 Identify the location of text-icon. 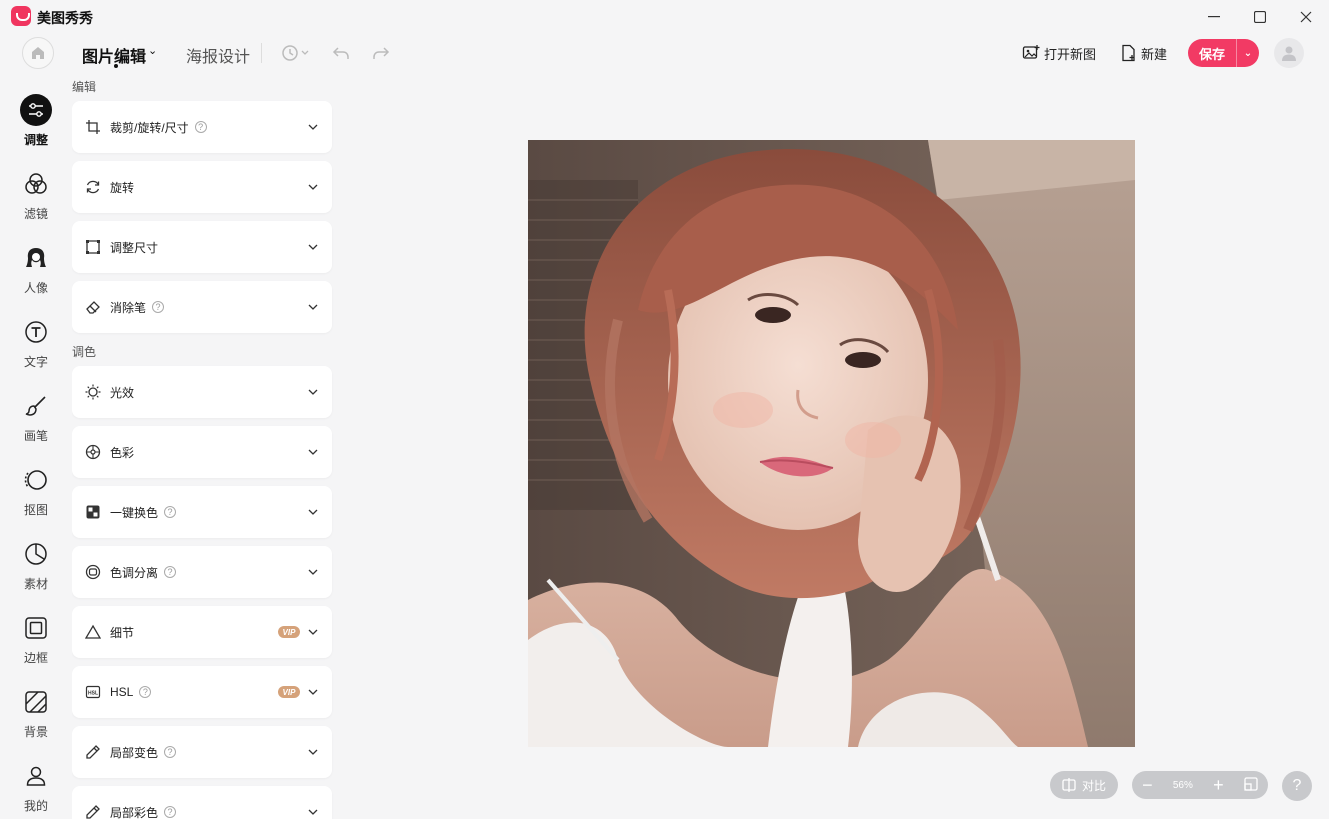
(36, 332).